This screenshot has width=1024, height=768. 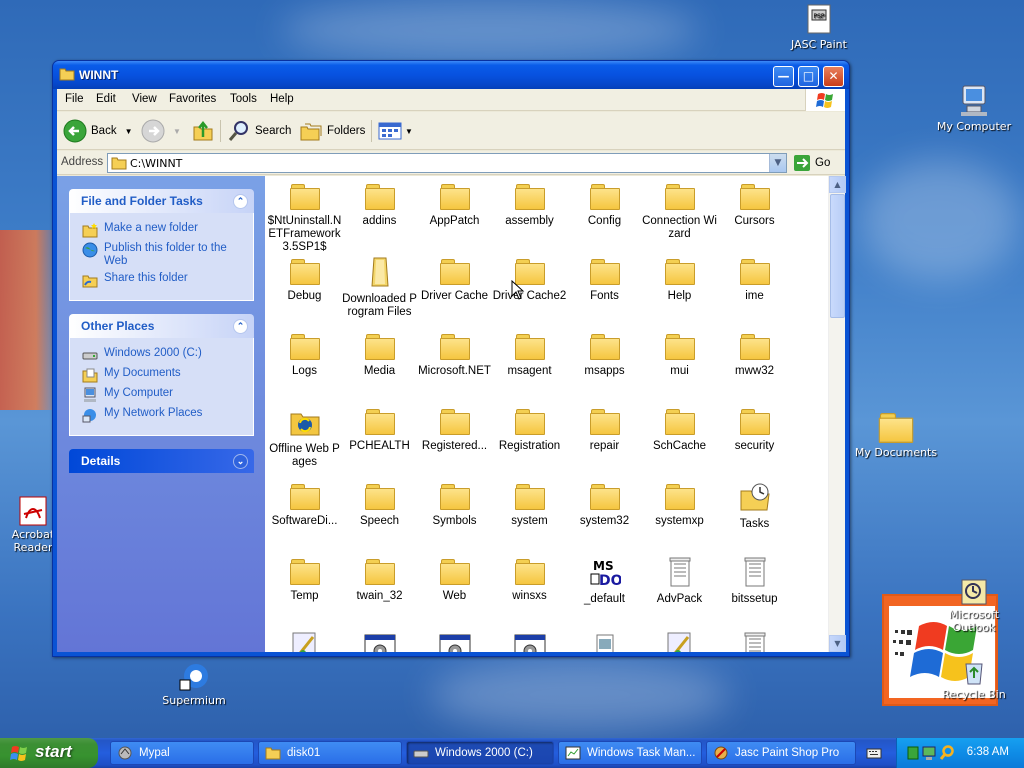 I want to click on file-item: AVI, so click(x=604, y=641).